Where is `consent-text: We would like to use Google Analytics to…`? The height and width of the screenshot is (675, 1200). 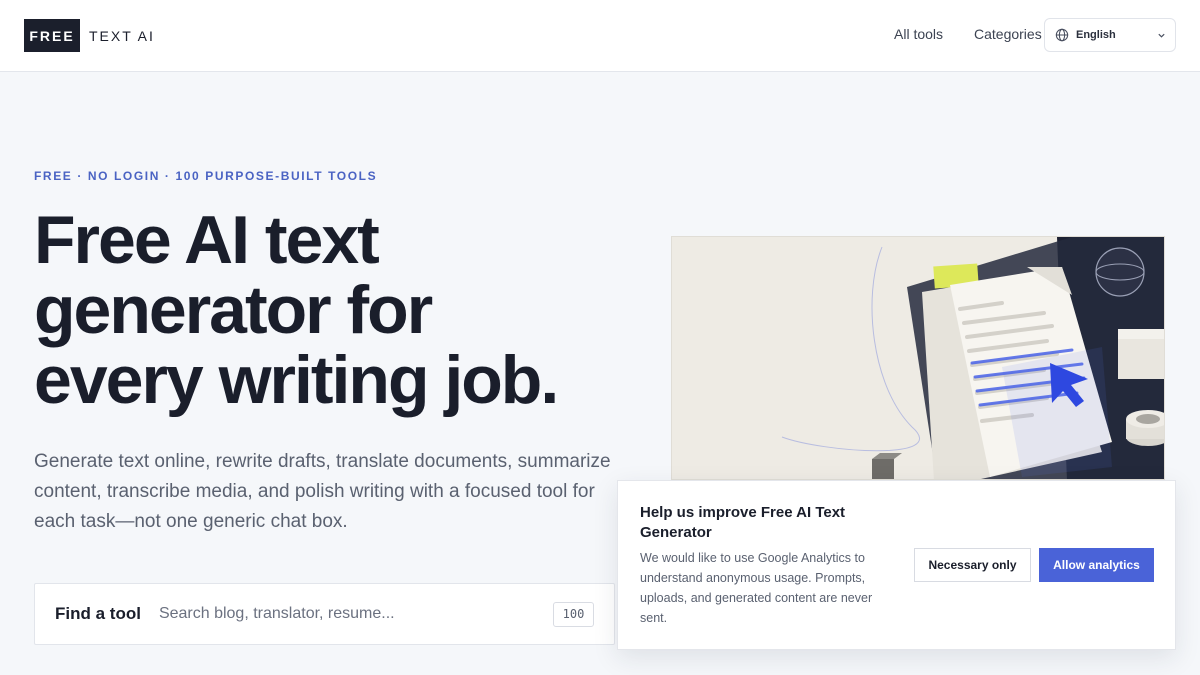
consent-text: We would like to use Google Analytics to… is located at coordinates (756, 588).